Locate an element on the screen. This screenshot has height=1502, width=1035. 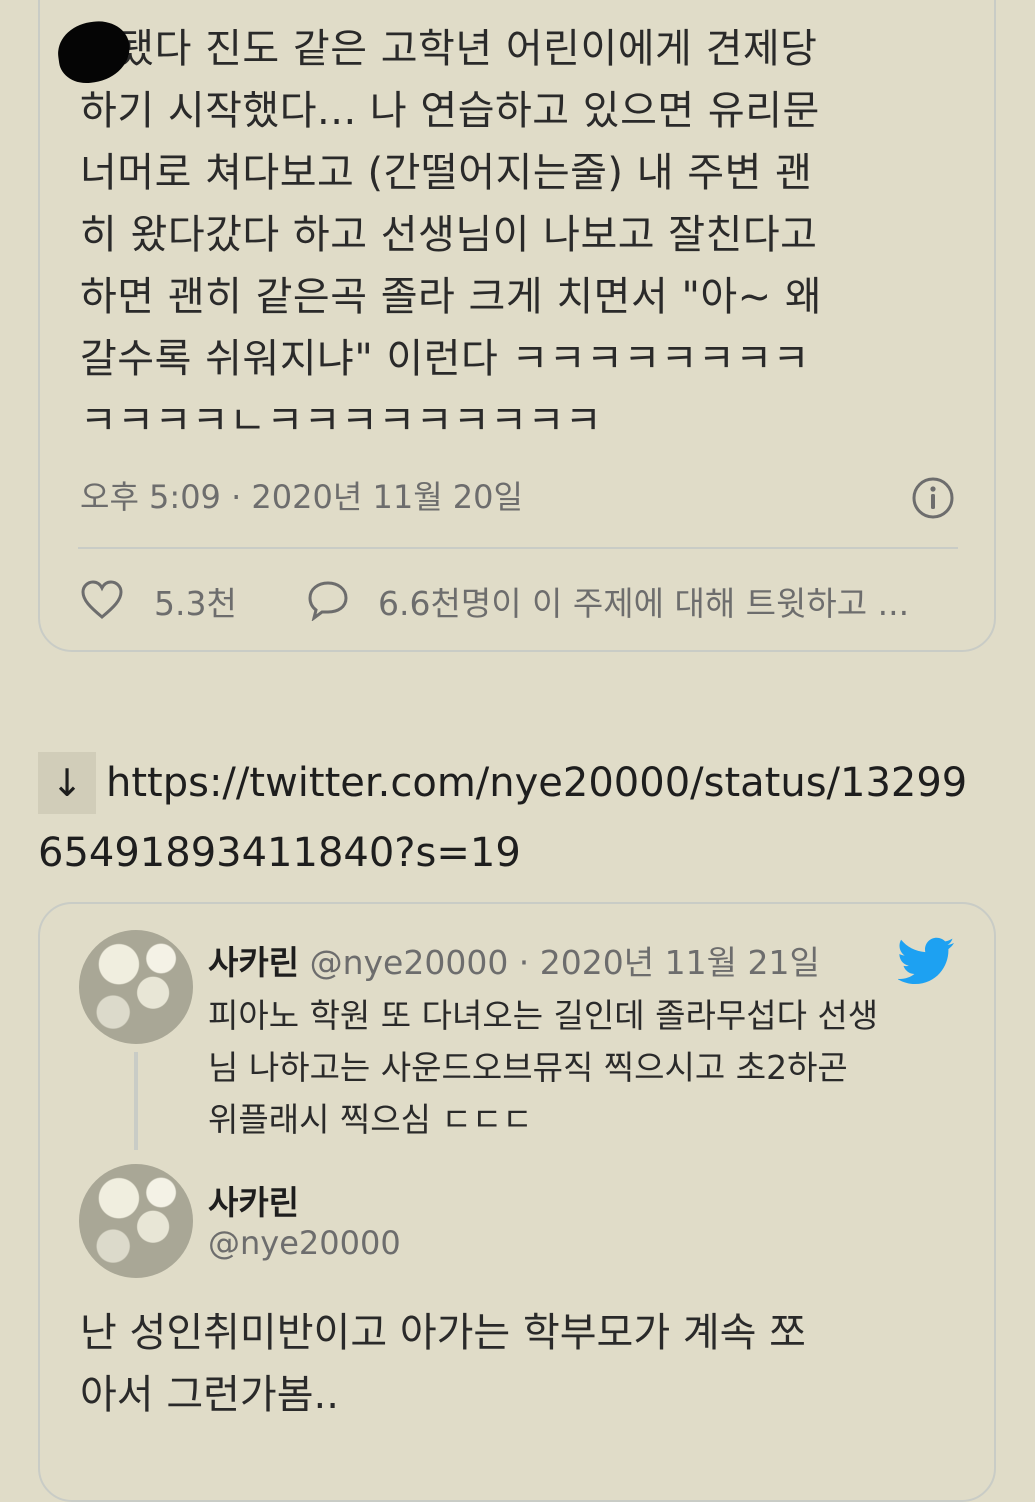
reply-icon is located at coordinates (328, 600).